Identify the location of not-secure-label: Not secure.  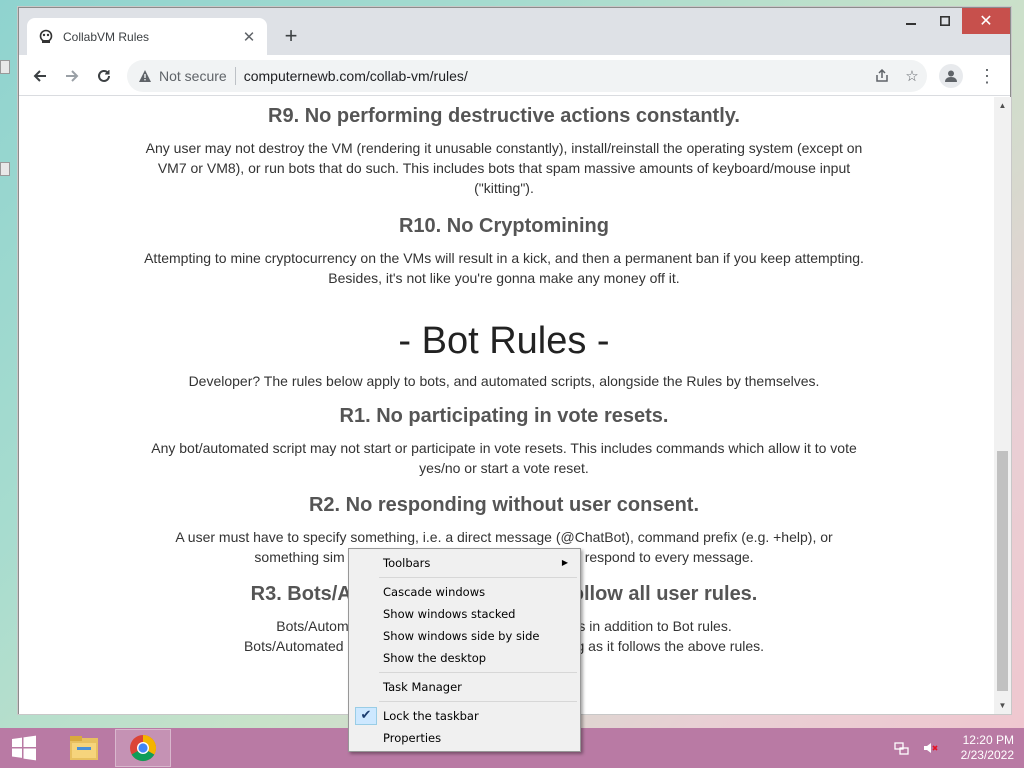
(193, 76).